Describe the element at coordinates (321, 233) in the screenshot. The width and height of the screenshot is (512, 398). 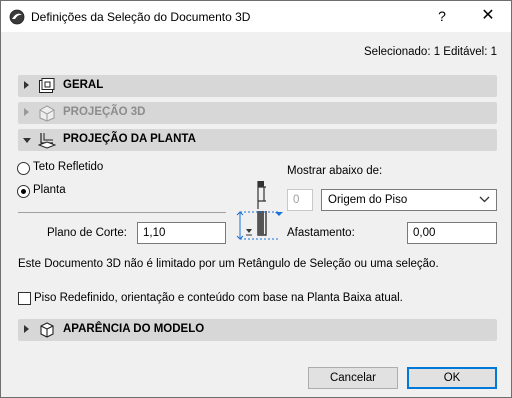
I see `offset-label: Afastamento:` at that location.